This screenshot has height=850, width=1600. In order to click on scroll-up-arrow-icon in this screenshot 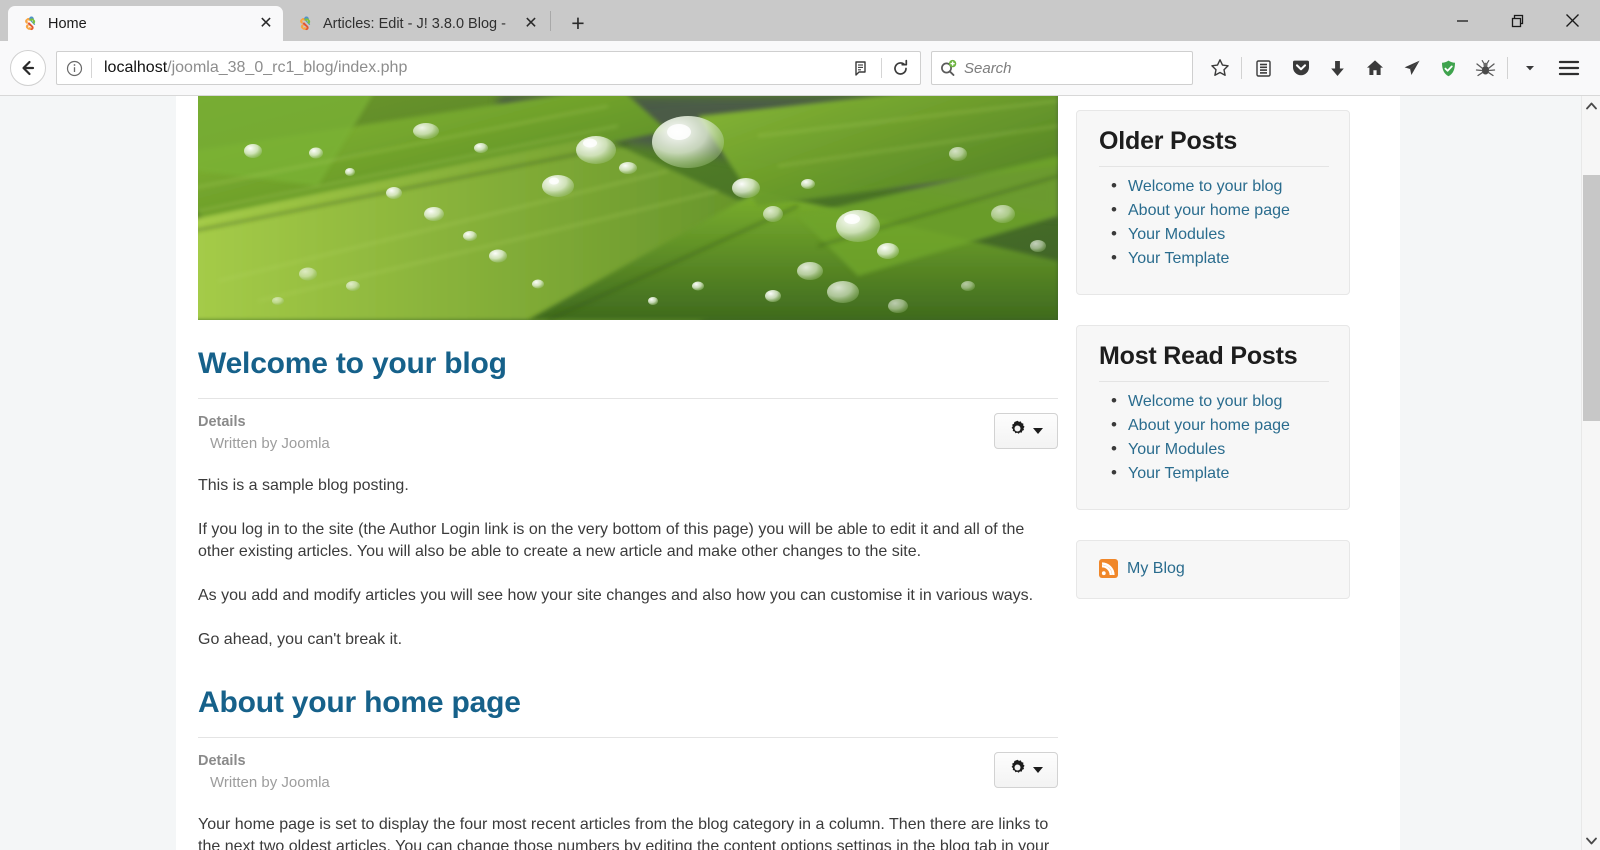, I will do `click(1591, 105)`.